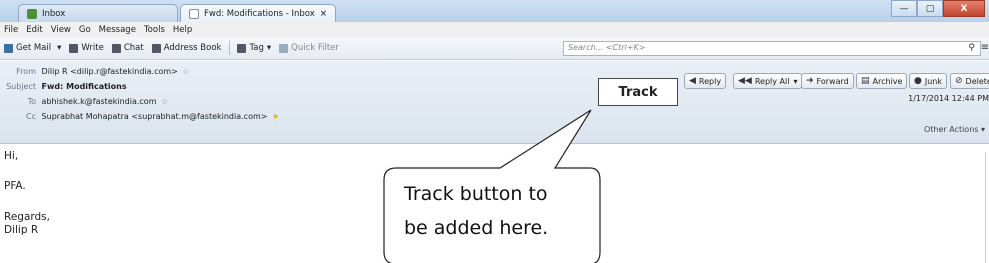  I want to click on search-input: Search... <Ctrl+K> ⚲, so click(772, 48).